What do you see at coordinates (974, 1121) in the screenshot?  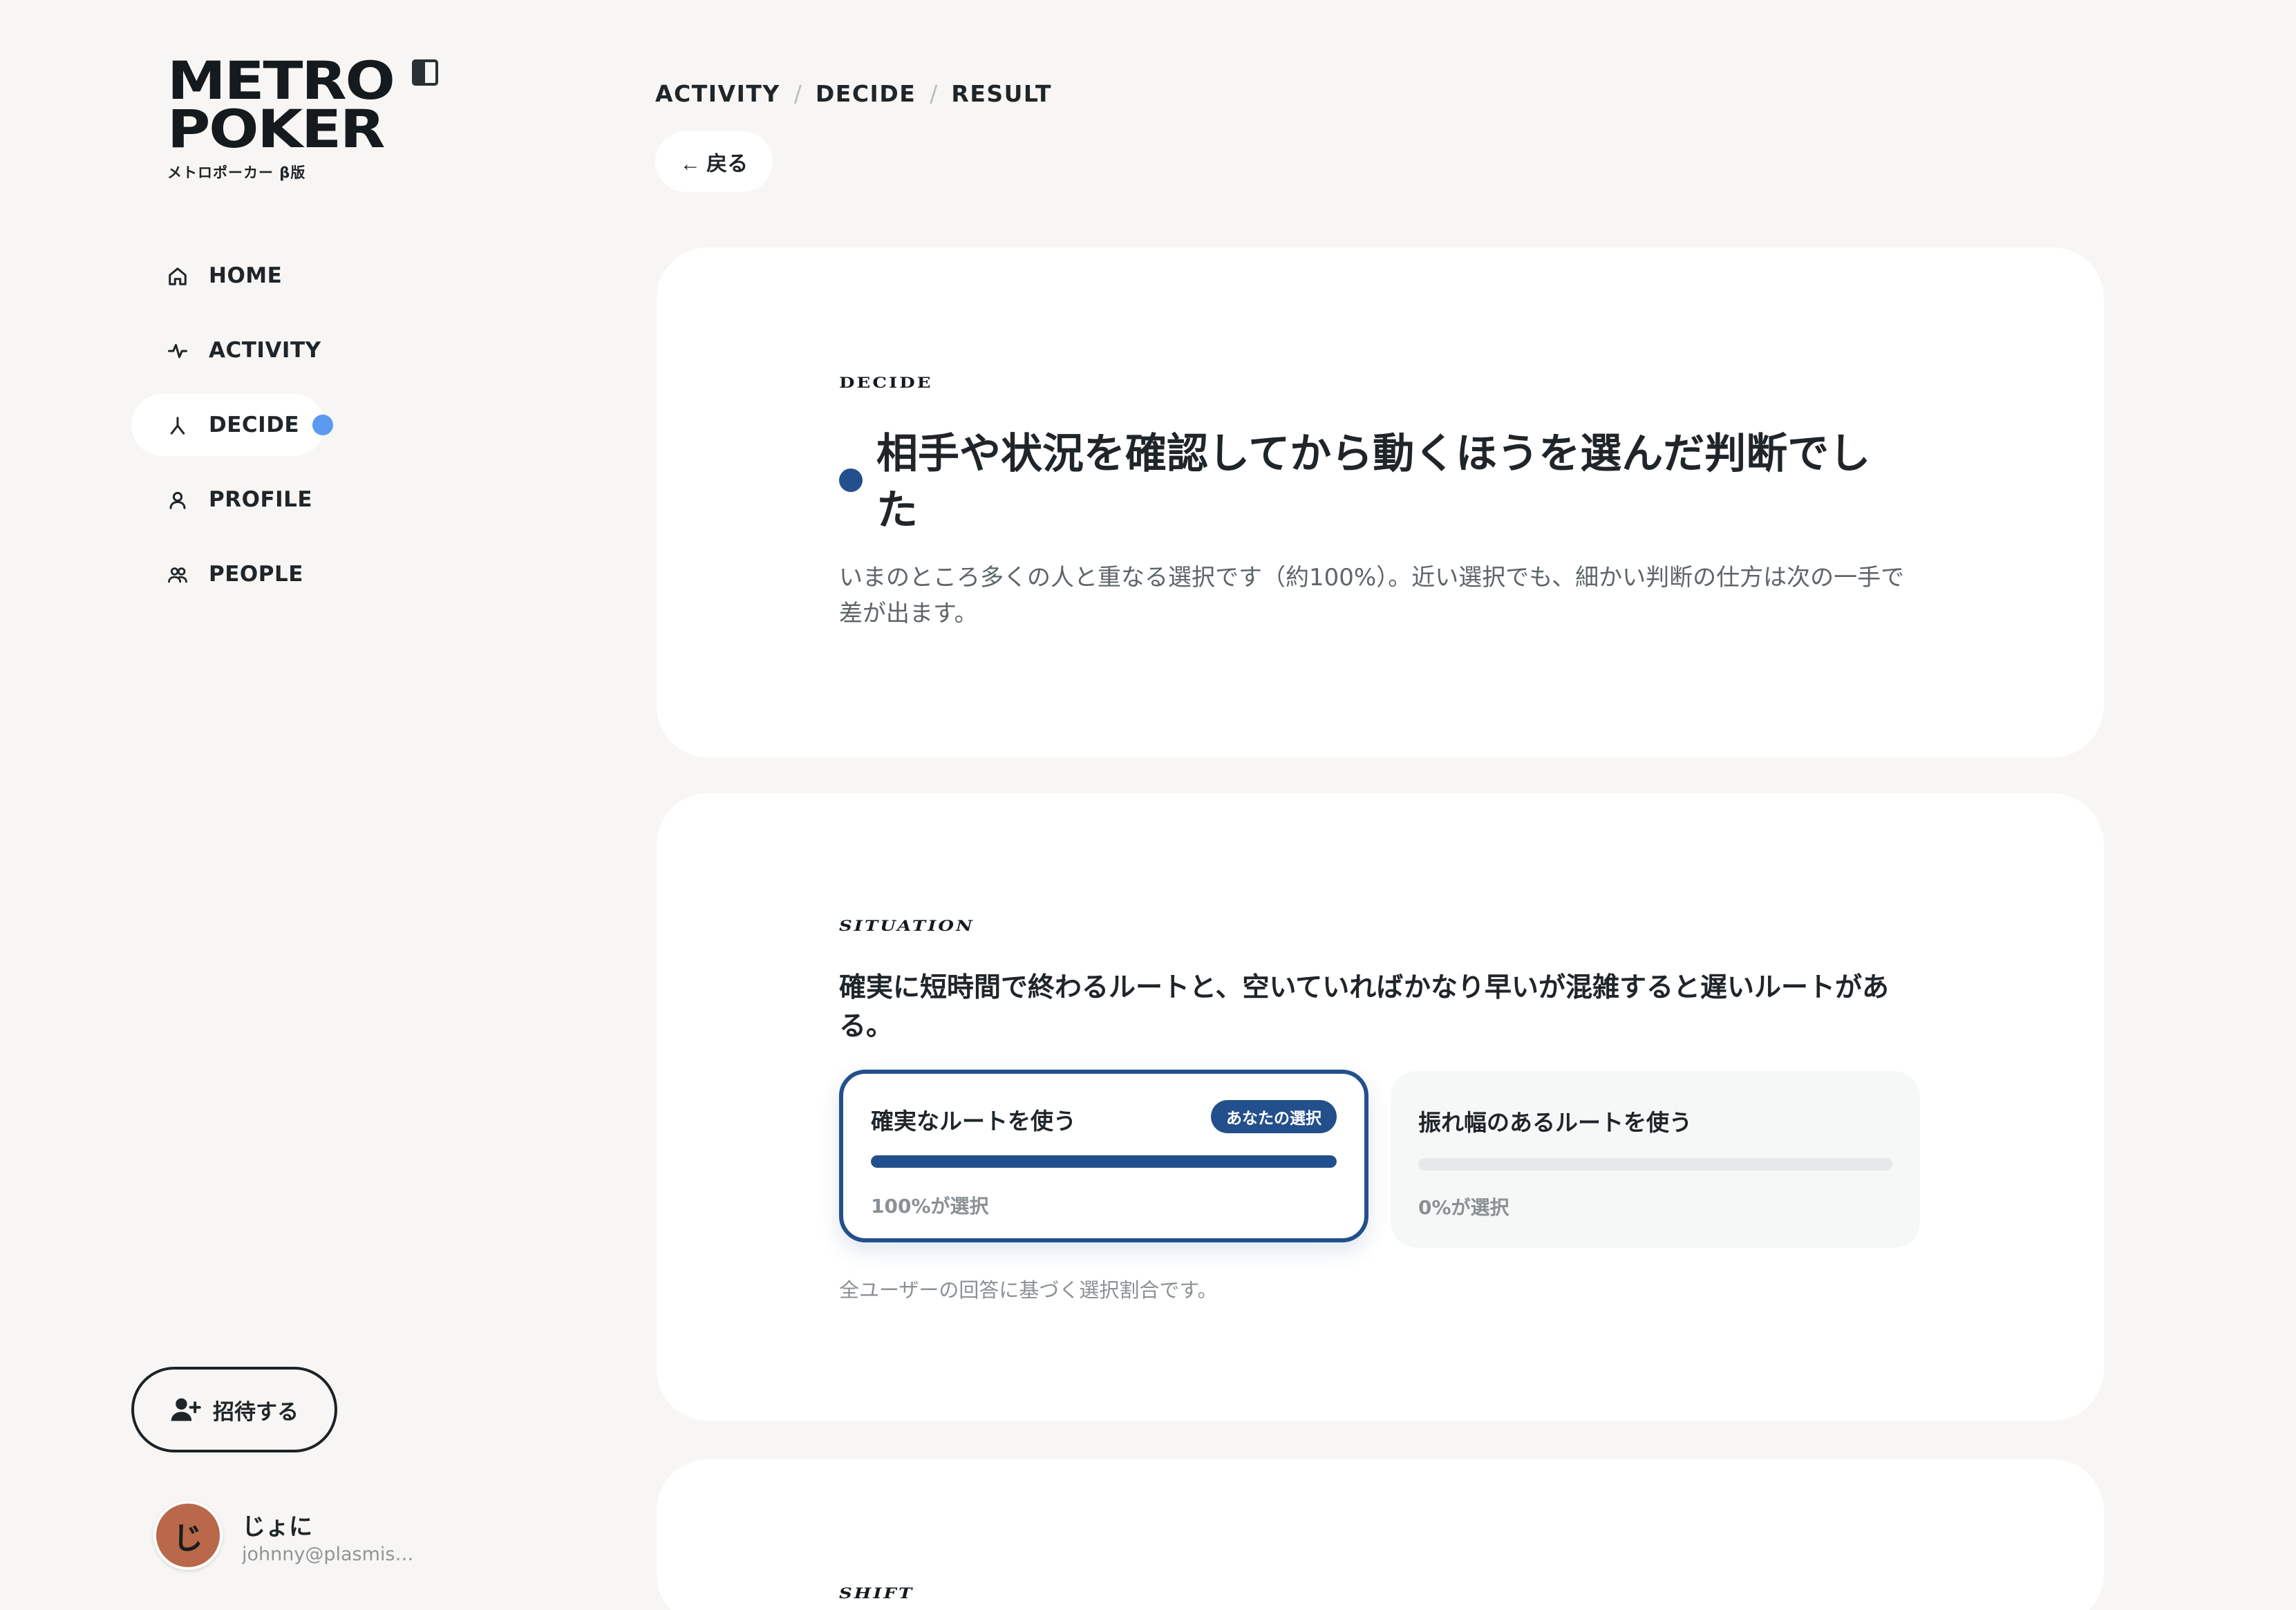 I see `option-label: 確実なルートを使う` at bounding box center [974, 1121].